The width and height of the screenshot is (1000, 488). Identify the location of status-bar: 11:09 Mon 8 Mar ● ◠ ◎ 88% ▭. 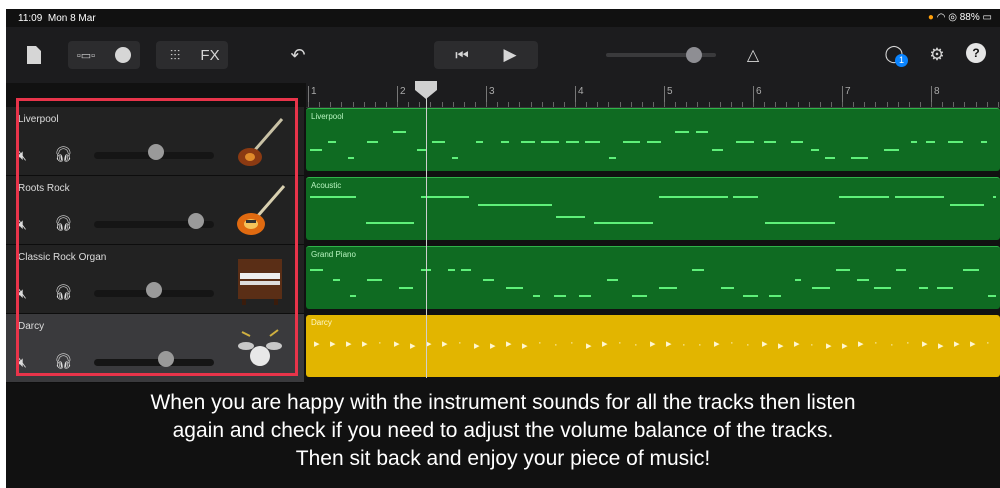
(503, 18).